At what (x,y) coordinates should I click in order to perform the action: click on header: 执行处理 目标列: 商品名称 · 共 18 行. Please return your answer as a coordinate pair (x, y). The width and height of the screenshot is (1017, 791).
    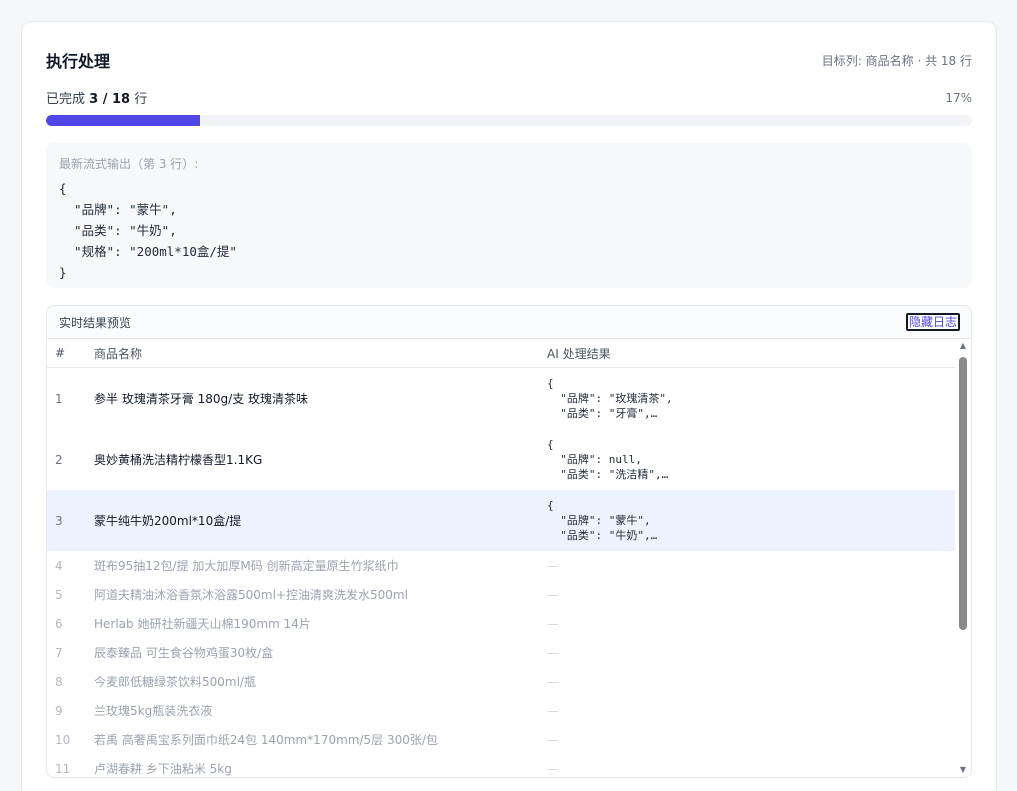
    Looking at the image, I should click on (509, 60).